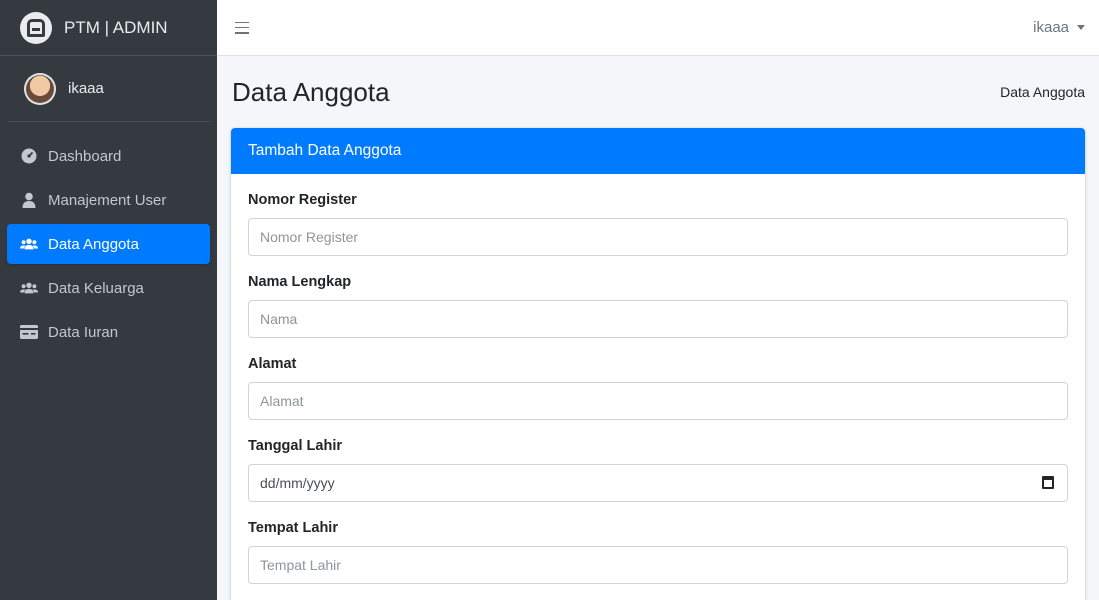 The image size is (1099, 600). What do you see at coordinates (86, 88) in the screenshot?
I see `user-panel-name: ikaaa` at bounding box center [86, 88].